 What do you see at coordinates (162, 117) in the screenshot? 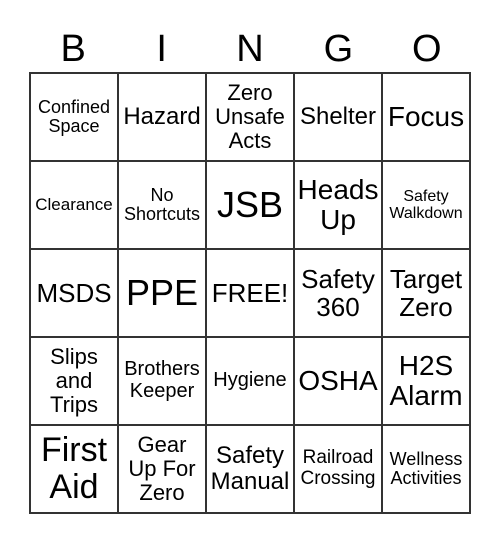
I see `bingo-cell: Hazard` at bounding box center [162, 117].